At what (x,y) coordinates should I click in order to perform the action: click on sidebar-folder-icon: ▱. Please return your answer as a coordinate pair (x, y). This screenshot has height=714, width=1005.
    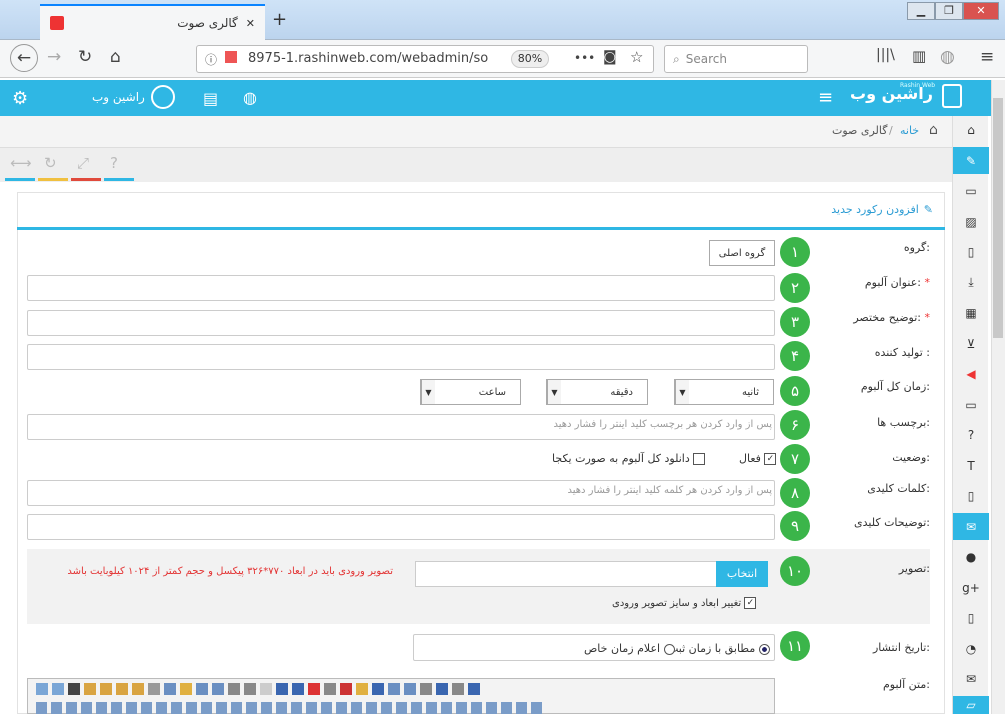
    Looking at the image, I should click on (971, 705).